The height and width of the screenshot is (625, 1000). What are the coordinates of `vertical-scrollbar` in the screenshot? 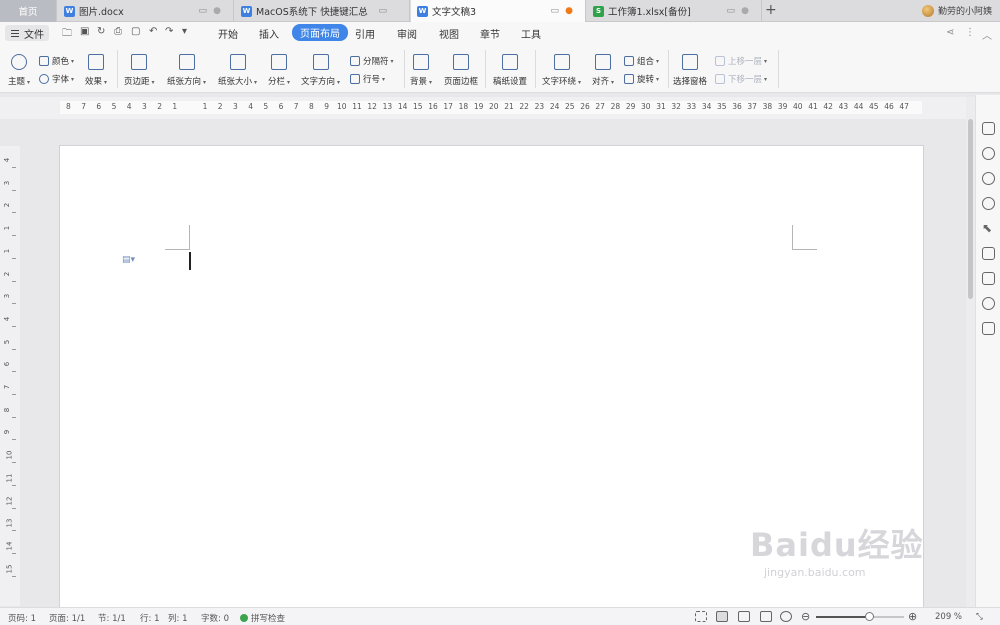 It's located at (970, 352).